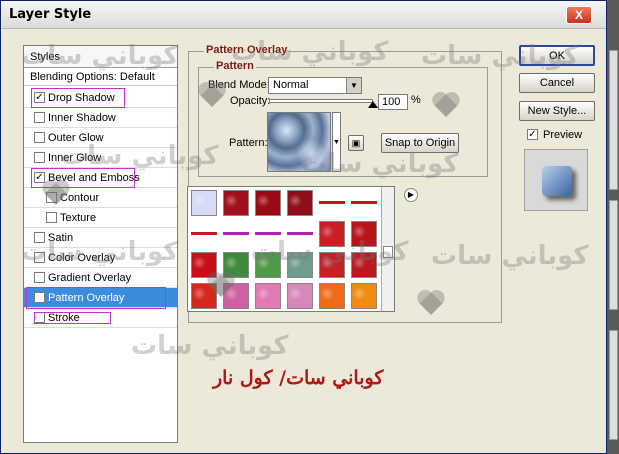 The width and height of the screenshot is (619, 454). I want to click on opacity-slider-thumb, so click(373, 104).